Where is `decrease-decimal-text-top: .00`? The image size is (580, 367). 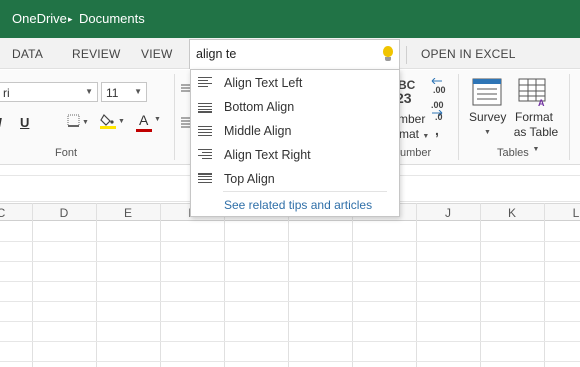
decrease-decimal-text-top: .00 is located at coordinates (437, 105).